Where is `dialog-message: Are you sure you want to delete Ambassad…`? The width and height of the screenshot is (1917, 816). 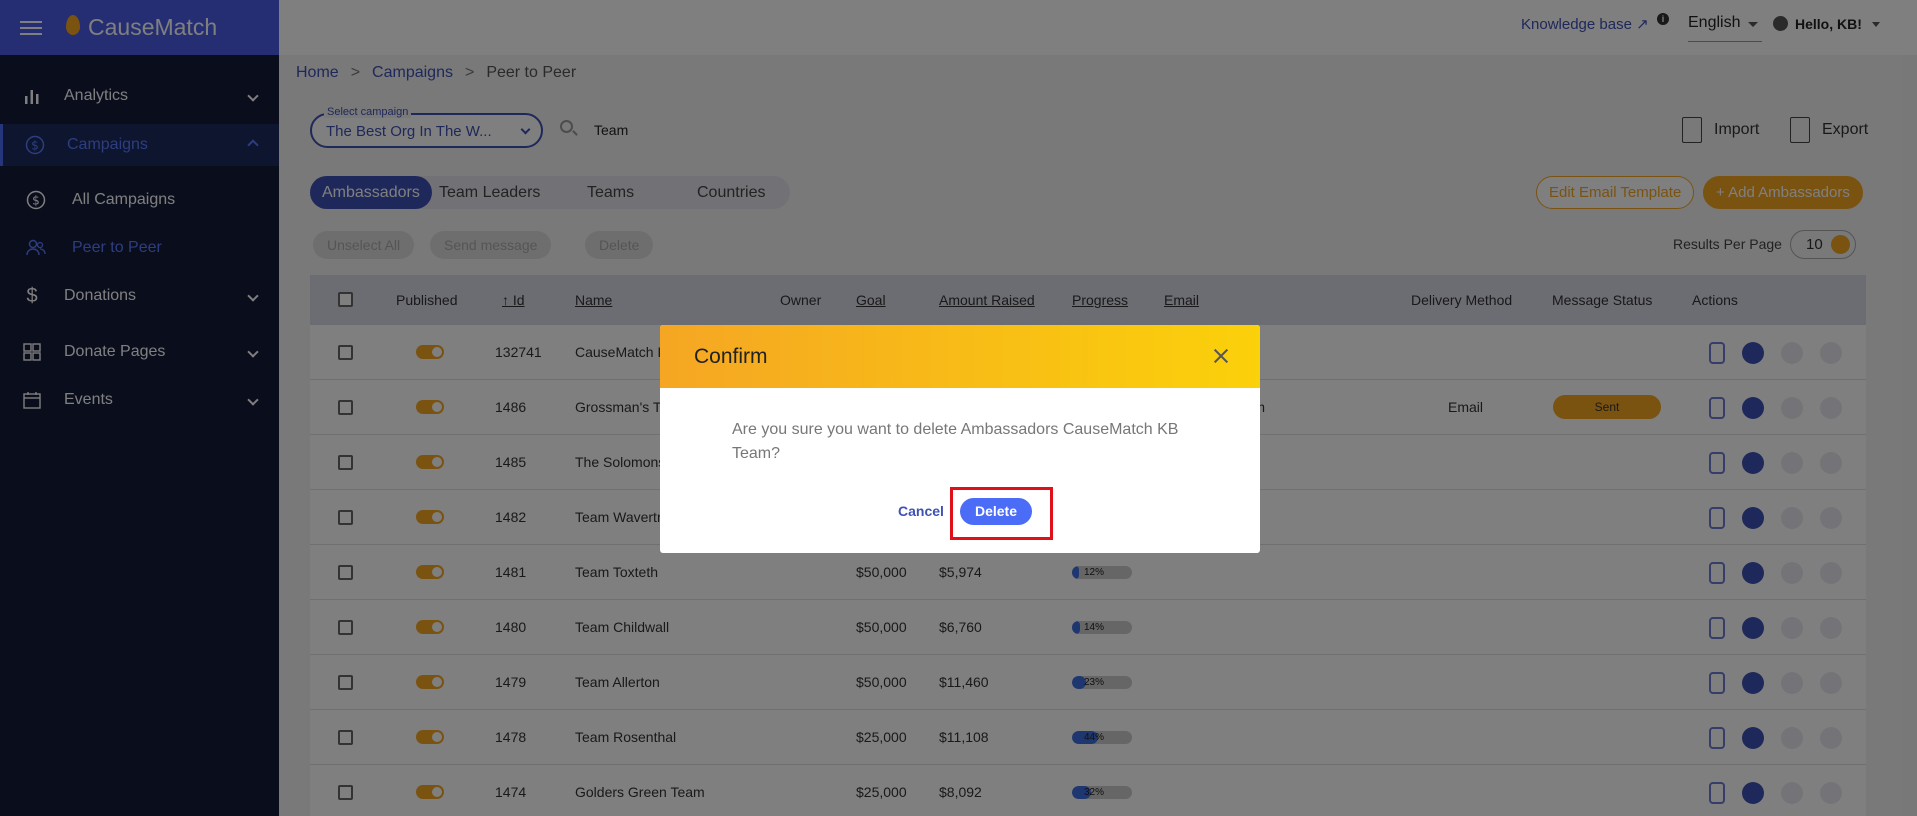 dialog-message: Are you sure you want to delete Ambassad… is located at coordinates (955, 441).